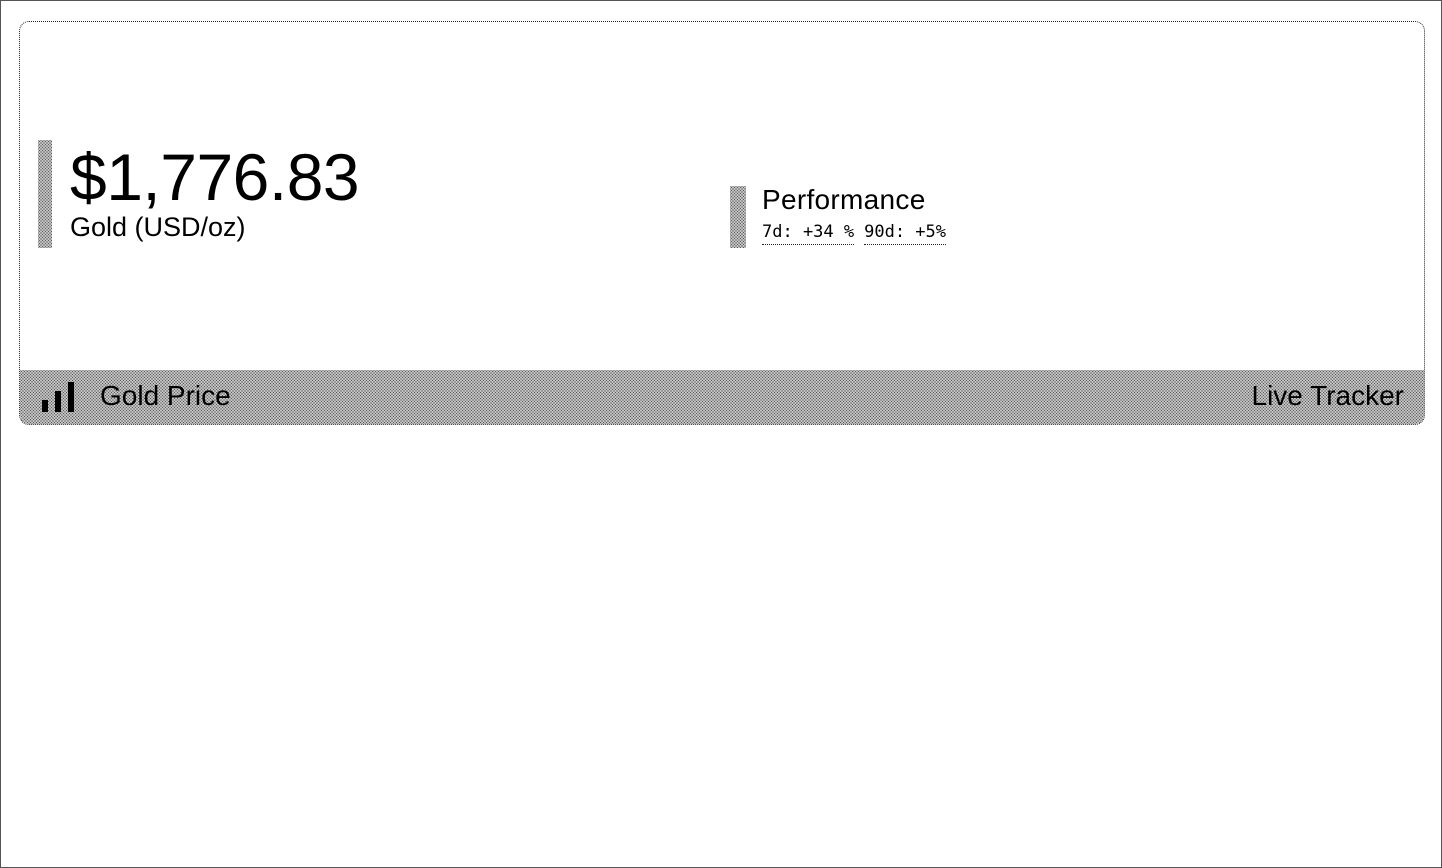 The height and width of the screenshot is (868, 1442). Describe the element at coordinates (808, 234) in the screenshot. I see `performance-stat-7d: 7d: +34 %` at that location.